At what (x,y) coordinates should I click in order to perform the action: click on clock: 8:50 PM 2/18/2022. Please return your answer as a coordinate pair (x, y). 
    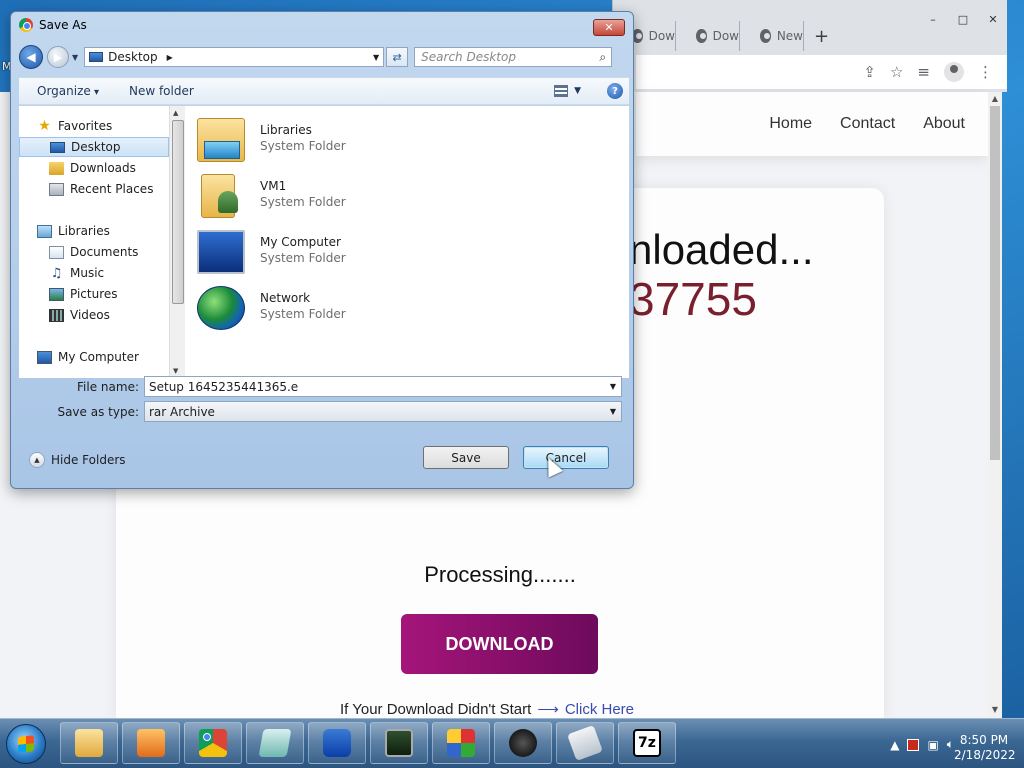
    Looking at the image, I should click on (985, 748).